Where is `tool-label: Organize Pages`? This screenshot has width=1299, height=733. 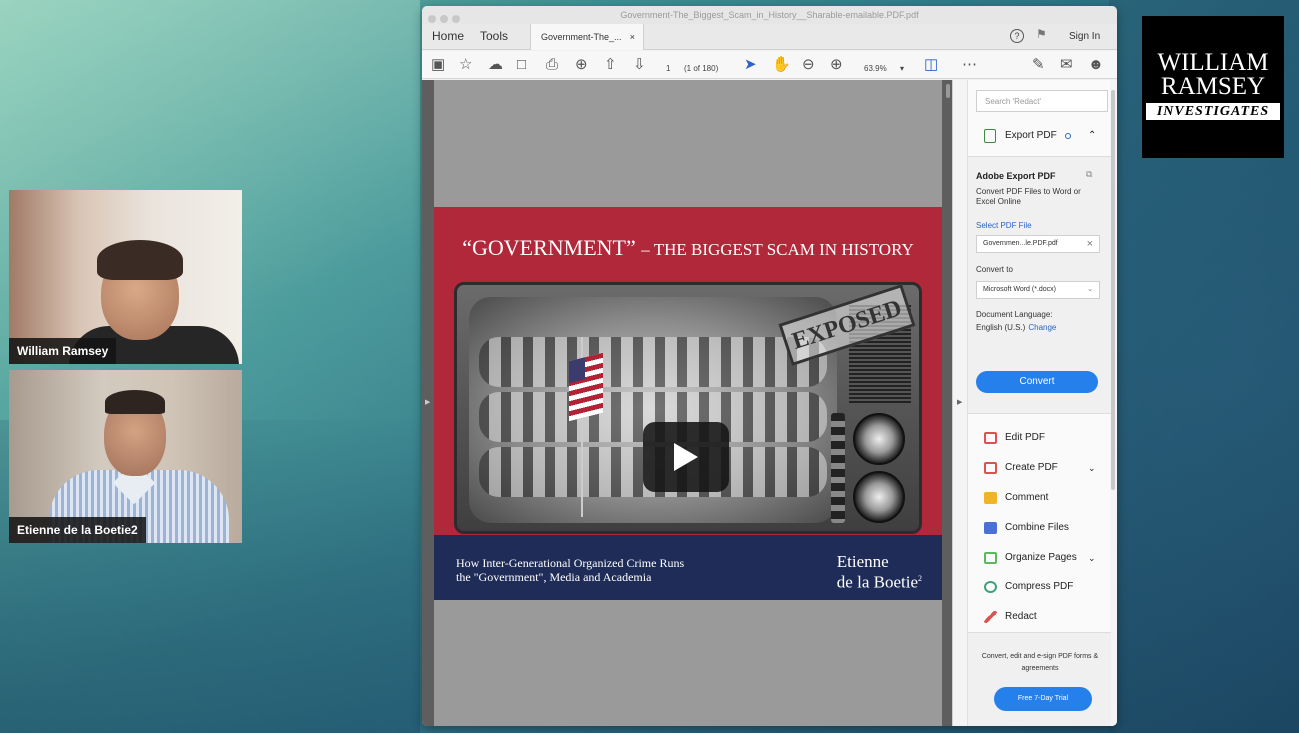
tool-label: Organize Pages is located at coordinates (1041, 557).